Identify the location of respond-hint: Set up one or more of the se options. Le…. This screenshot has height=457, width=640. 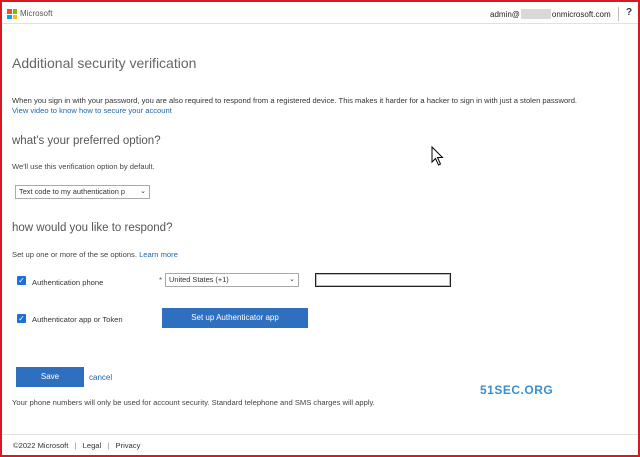
(95, 254).